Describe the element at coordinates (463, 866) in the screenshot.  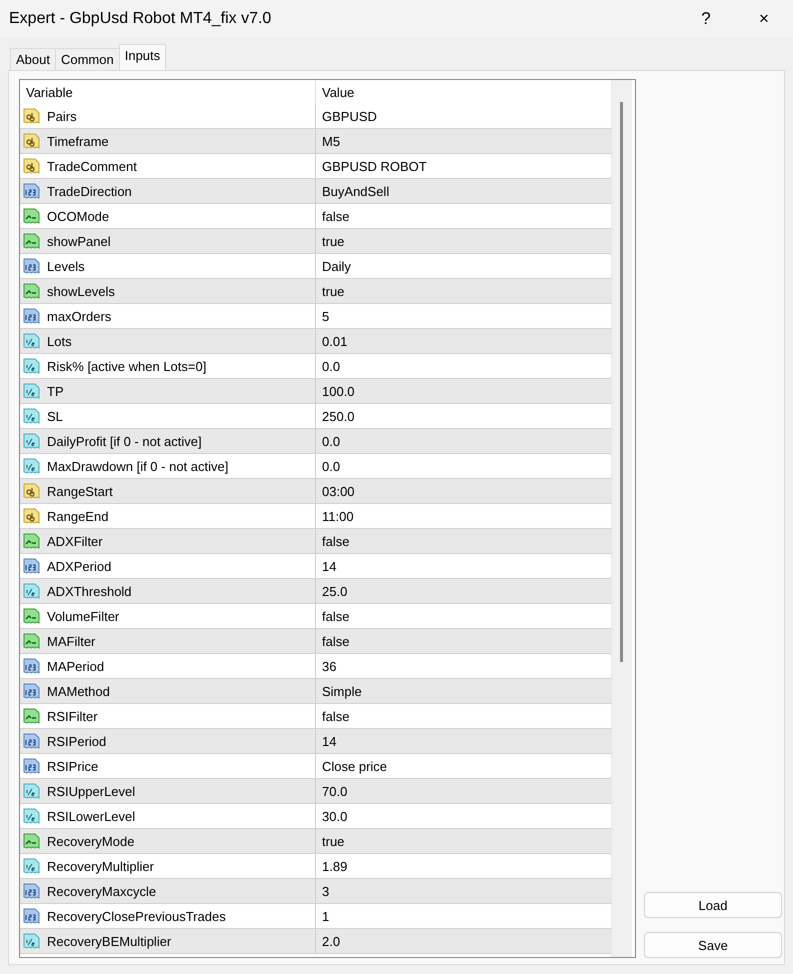
I see `table-cell: 1.89` at that location.